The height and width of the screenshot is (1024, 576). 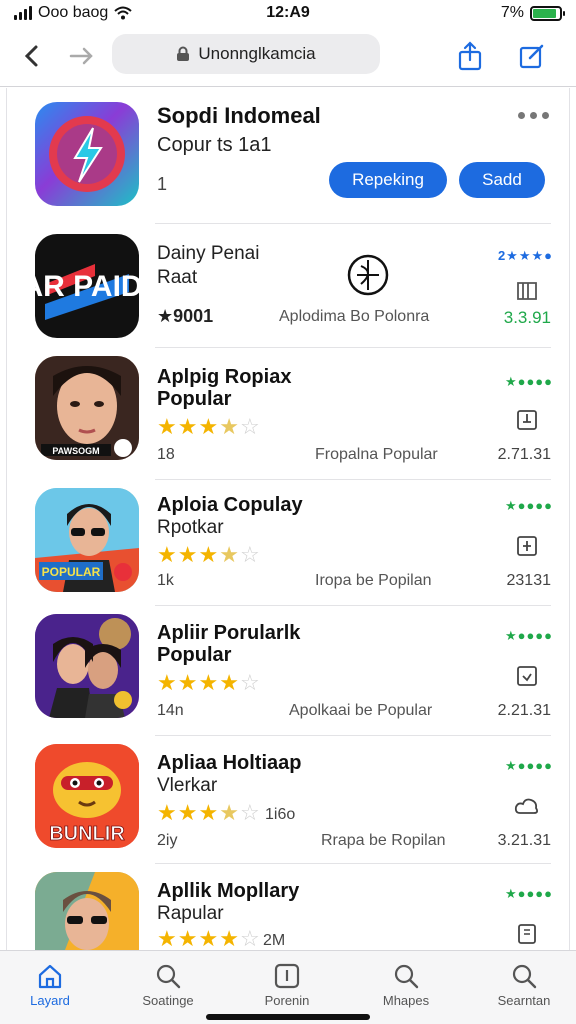 What do you see at coordinates (229, 633) in the screenshot?
I see `app-title: Apliir Porularlk` at bounding box center [229, 633].